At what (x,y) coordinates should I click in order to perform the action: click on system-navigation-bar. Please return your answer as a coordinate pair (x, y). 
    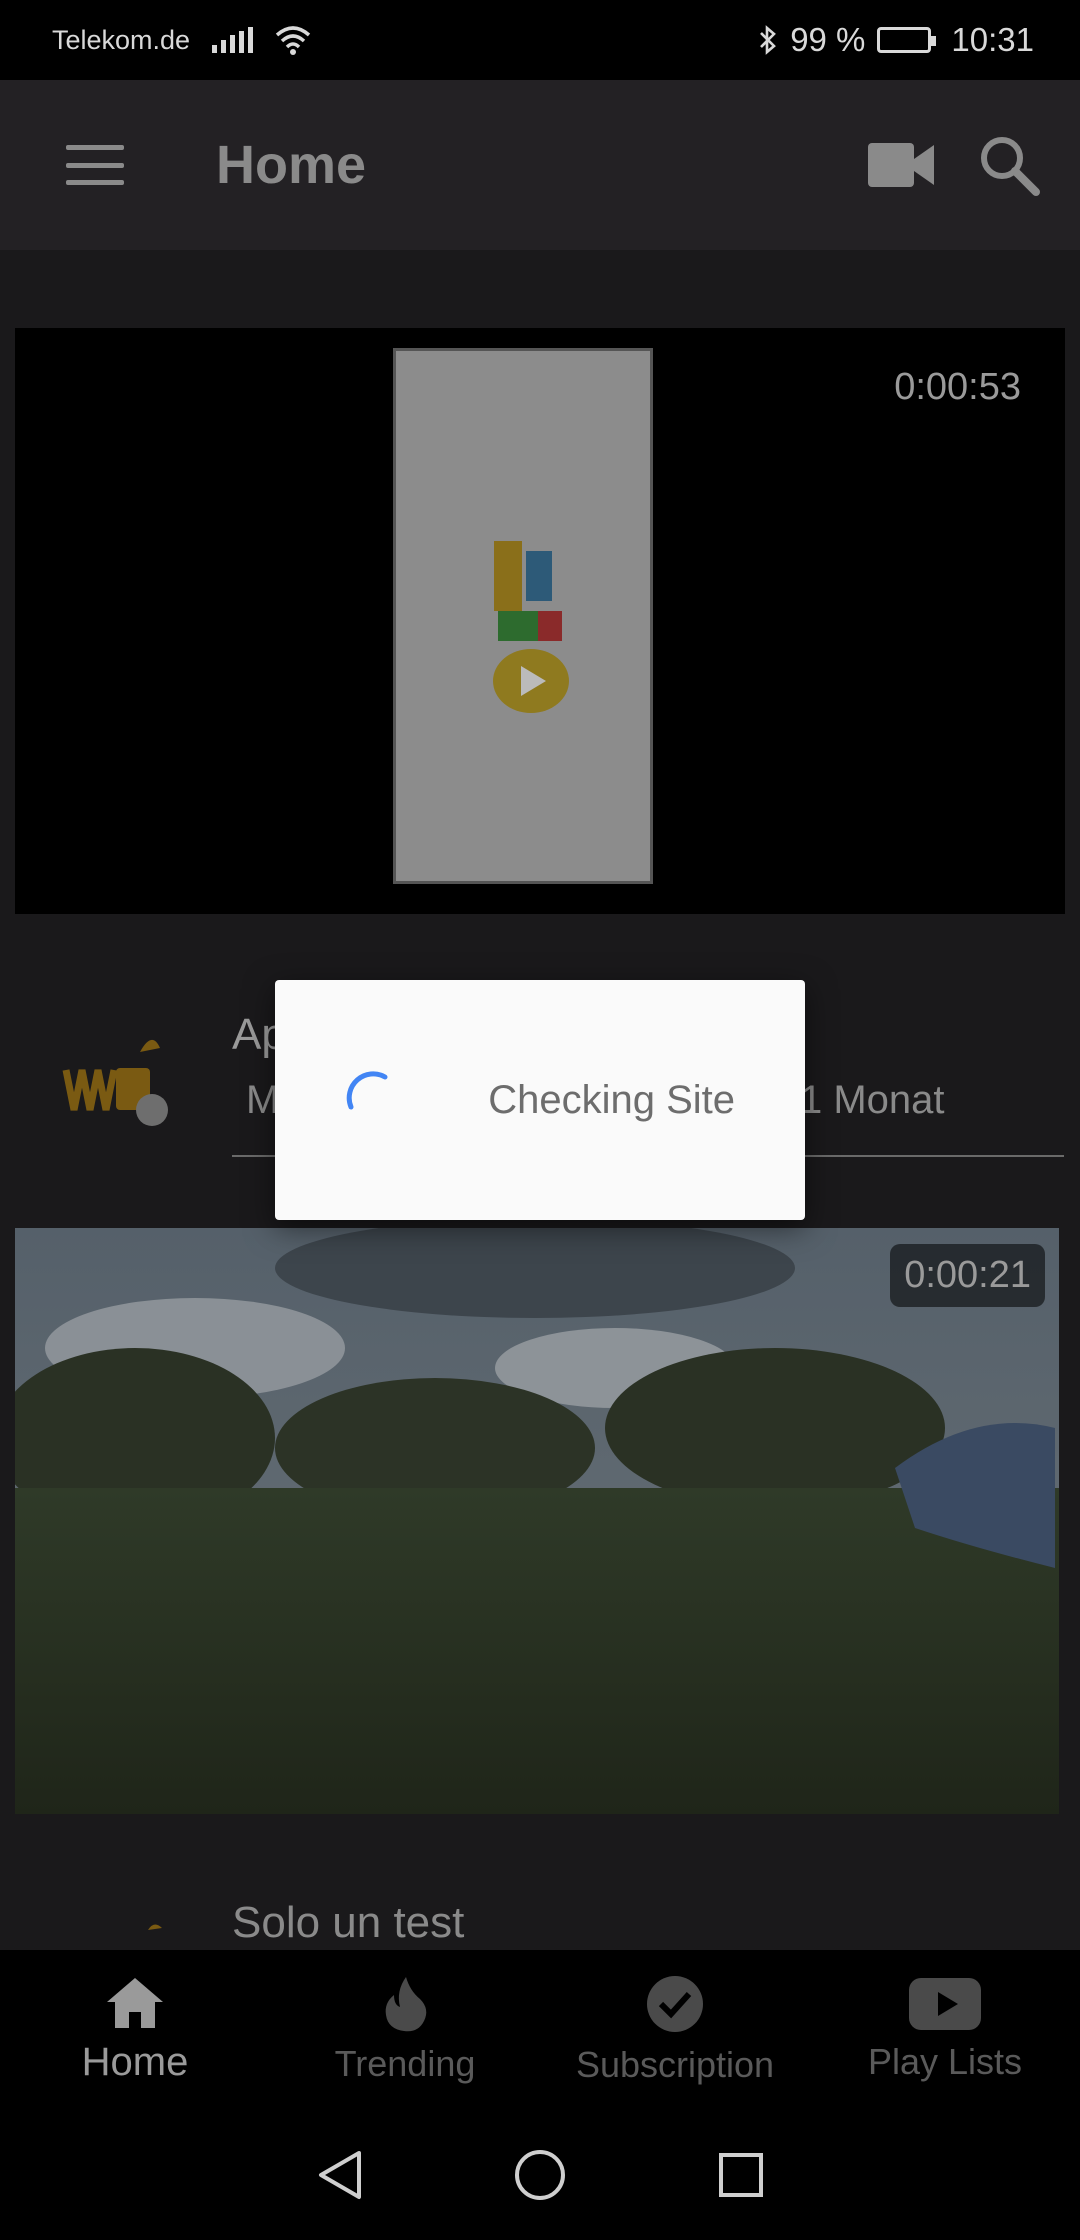
    Looking at the image, I should click on (540, 2175).